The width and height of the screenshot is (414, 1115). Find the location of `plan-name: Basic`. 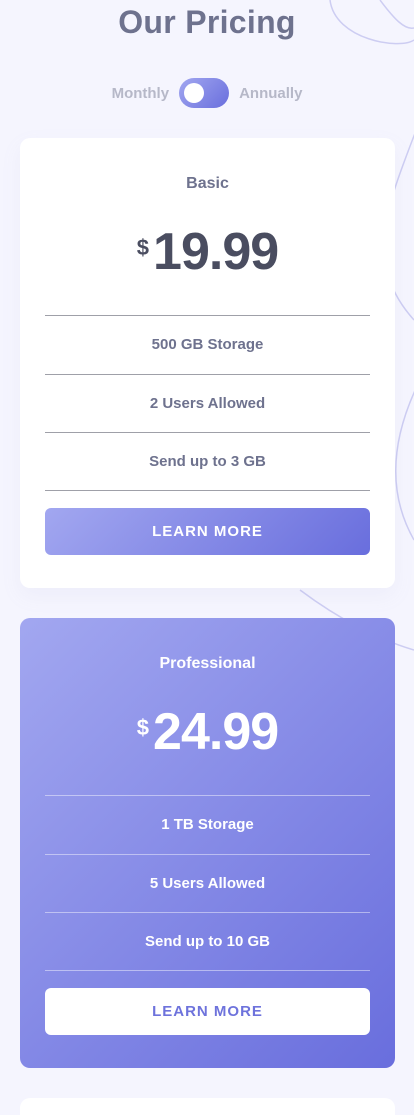

plan-name: Basic is located at coordinates (207, 183).